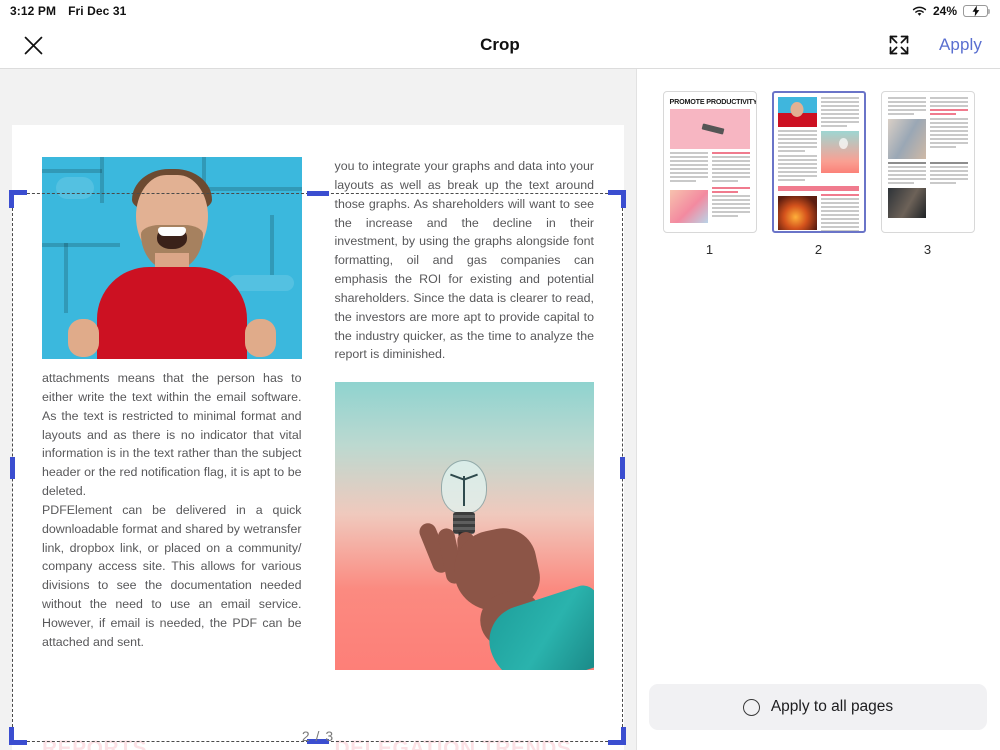  What do you see at coordinates (500, 11) in the screenshot?
I see `status-bar: 3:12 PM Fri Dec 31 24%` at bounding box center [500, 11].